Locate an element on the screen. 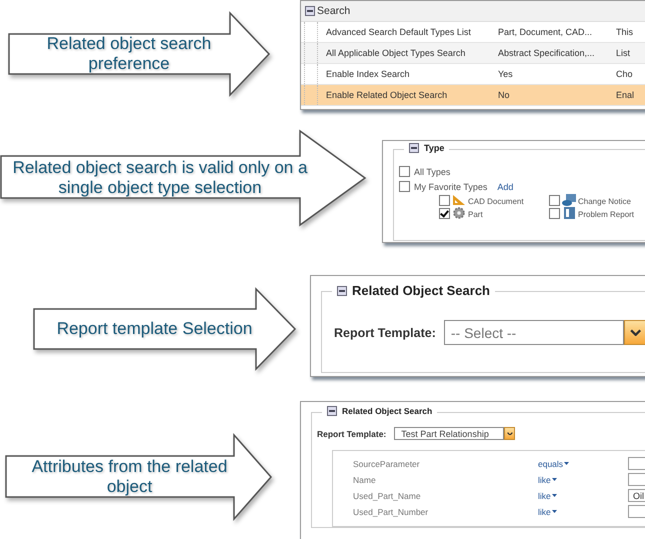 Image resolution: width=645 pixels, height=539 pixels. preference-description: This is located at coordinates (625, 32).